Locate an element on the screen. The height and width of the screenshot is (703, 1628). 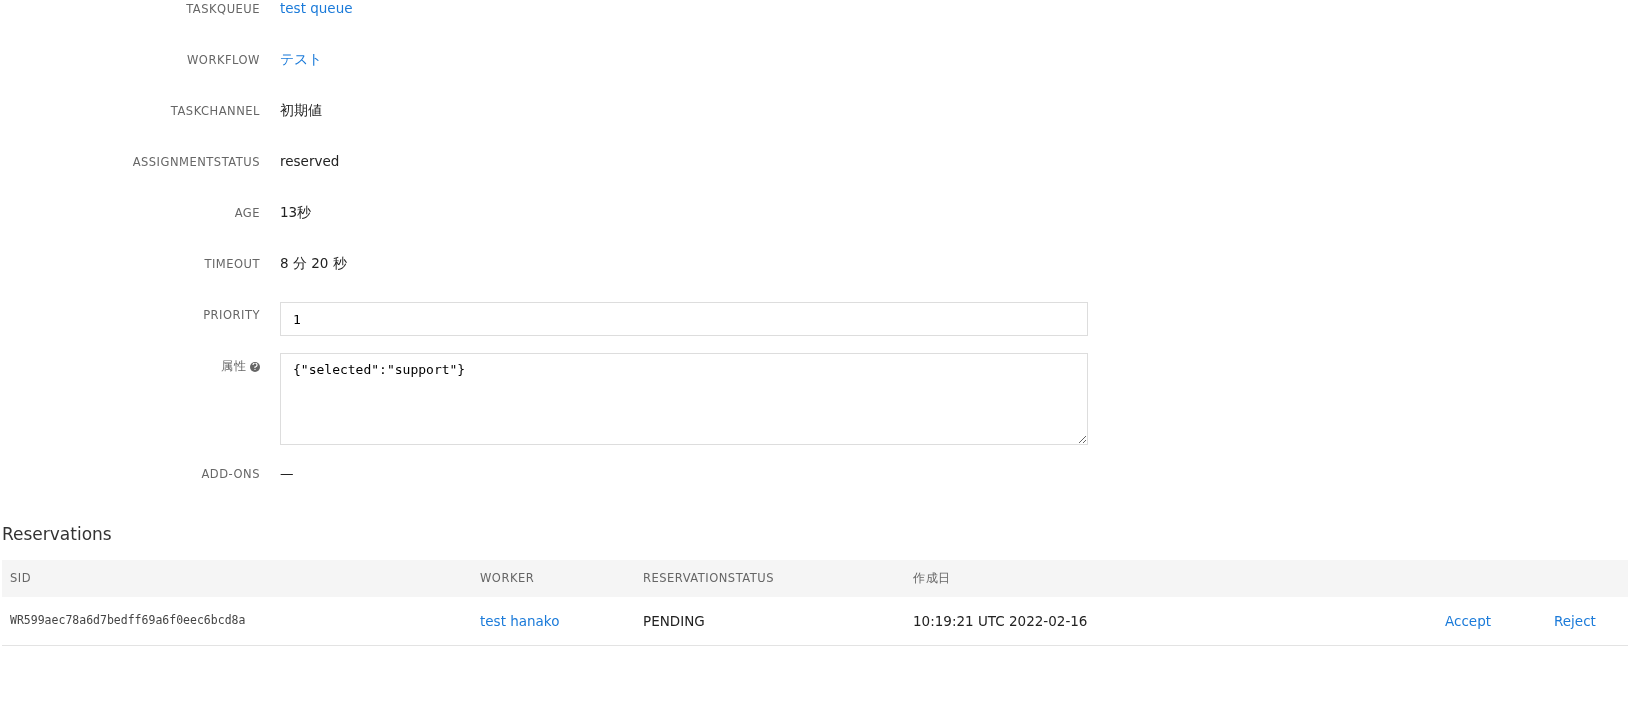
worker-link: test hanako is located at coordinates (553, 621).